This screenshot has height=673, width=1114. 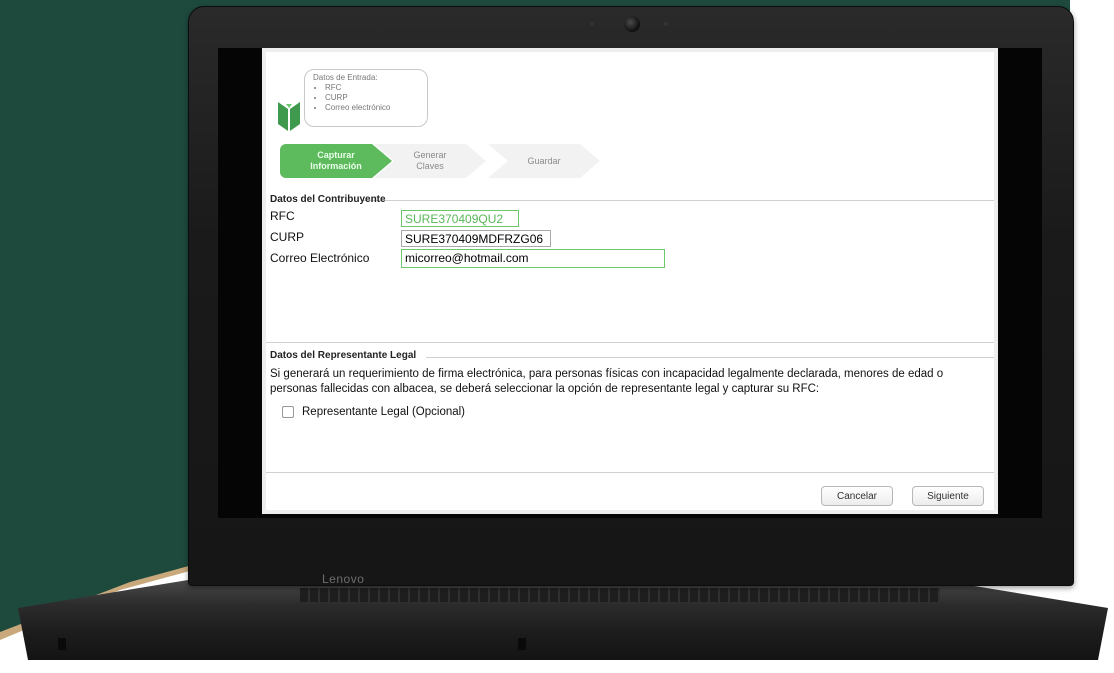 What do you see at coordinates (289, 116) in the screenshot?
I see `sat-shield-logo-icon` at bounding box center [289, 116].